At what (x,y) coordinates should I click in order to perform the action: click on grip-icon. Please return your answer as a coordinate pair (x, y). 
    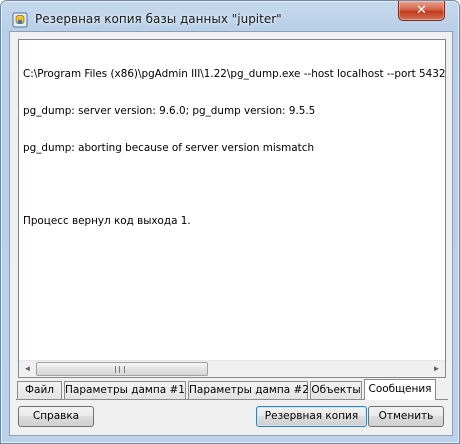
    Looking at the image, I should click on (120, 369).